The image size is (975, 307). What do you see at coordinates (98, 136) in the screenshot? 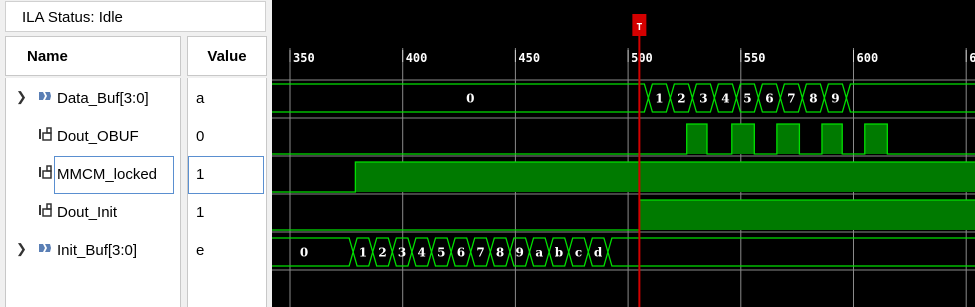
I see `signal-name: Dout_OBUF` at bounding box center [98, 136].